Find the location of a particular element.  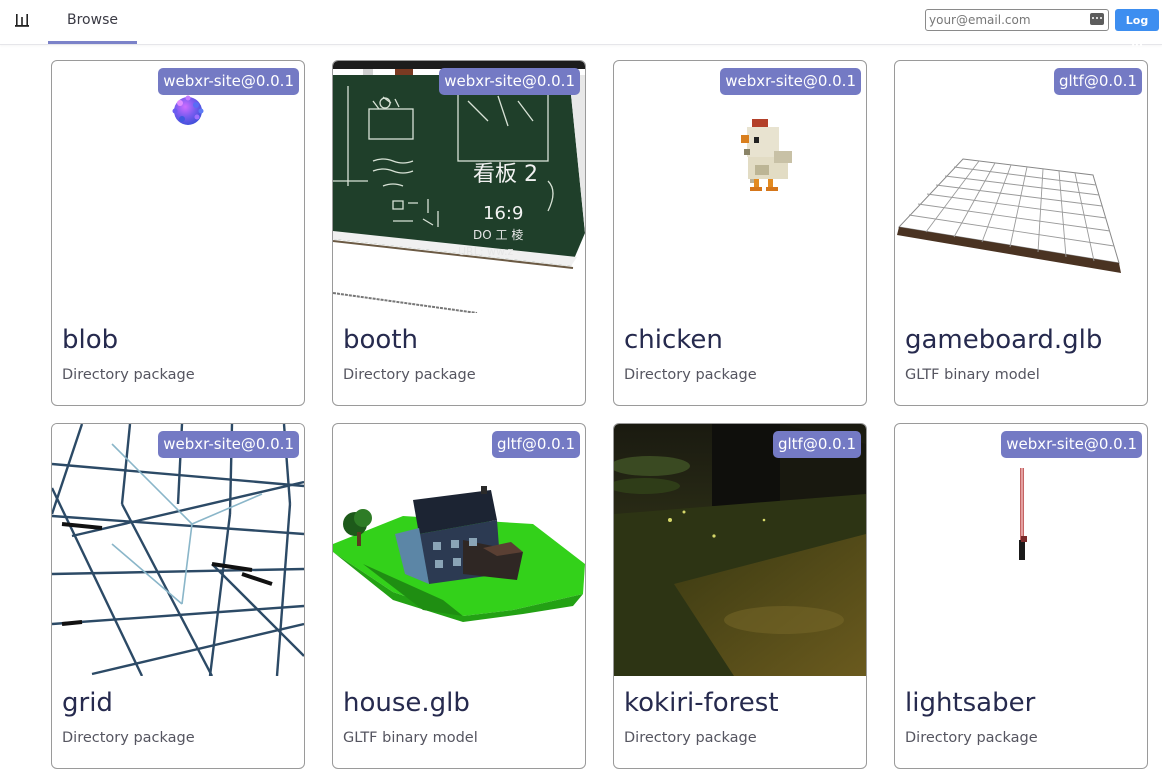

voxel-chicken-render is located at coordinates (766, 155).